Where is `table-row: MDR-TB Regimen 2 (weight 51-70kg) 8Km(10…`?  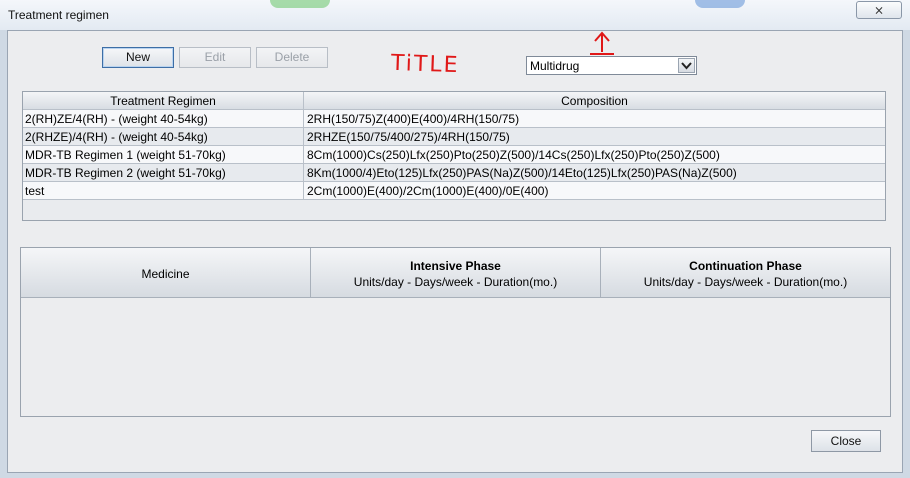
table-row: MDR-TB Regimen 2 (weight 51-70kg) 8Km(10… is located at coordinates (454, 173).